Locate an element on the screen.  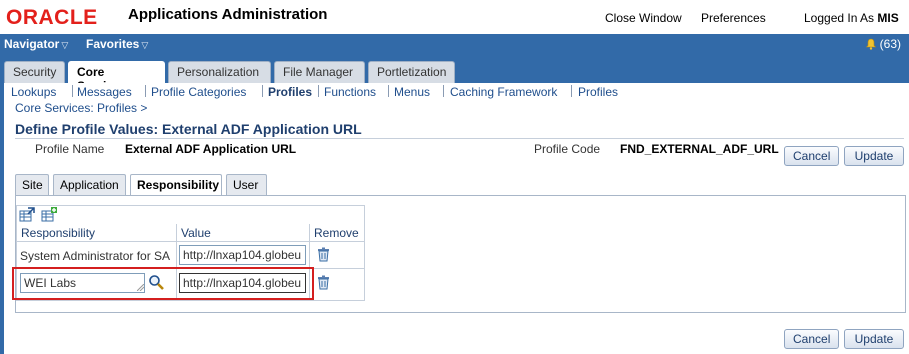
favorites-menu: Favorites ▽ is located at coordinates (117, 44).